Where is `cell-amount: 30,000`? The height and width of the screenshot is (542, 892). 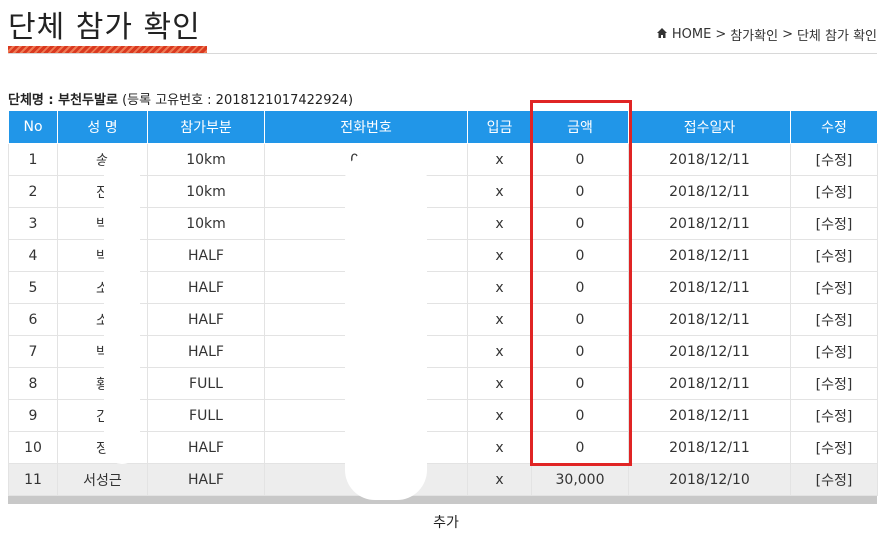 cell-amount: 30,000 is located at coordinates (580, 479).